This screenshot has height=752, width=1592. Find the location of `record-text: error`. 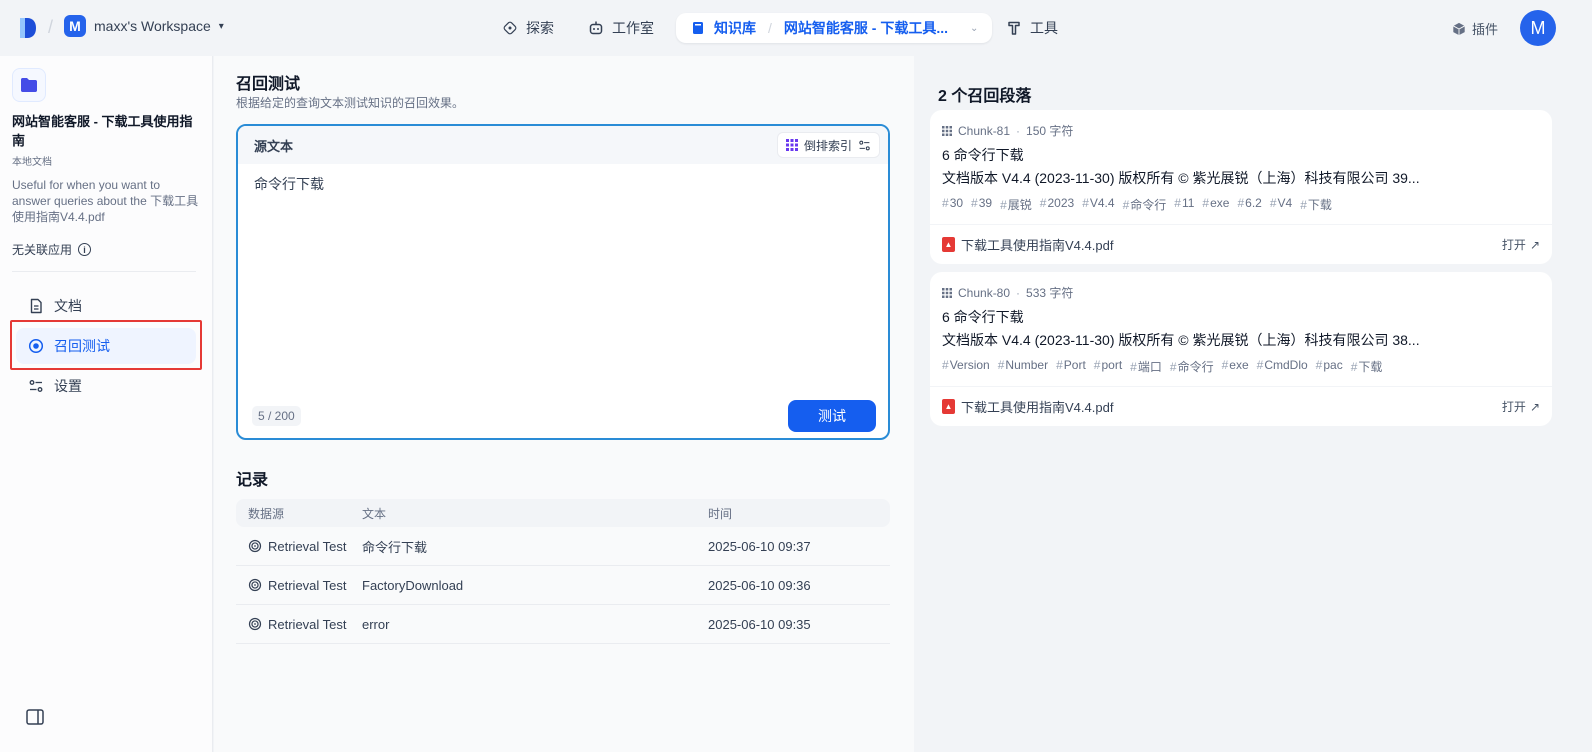

record-text: error is located at coordinates (376, 624).